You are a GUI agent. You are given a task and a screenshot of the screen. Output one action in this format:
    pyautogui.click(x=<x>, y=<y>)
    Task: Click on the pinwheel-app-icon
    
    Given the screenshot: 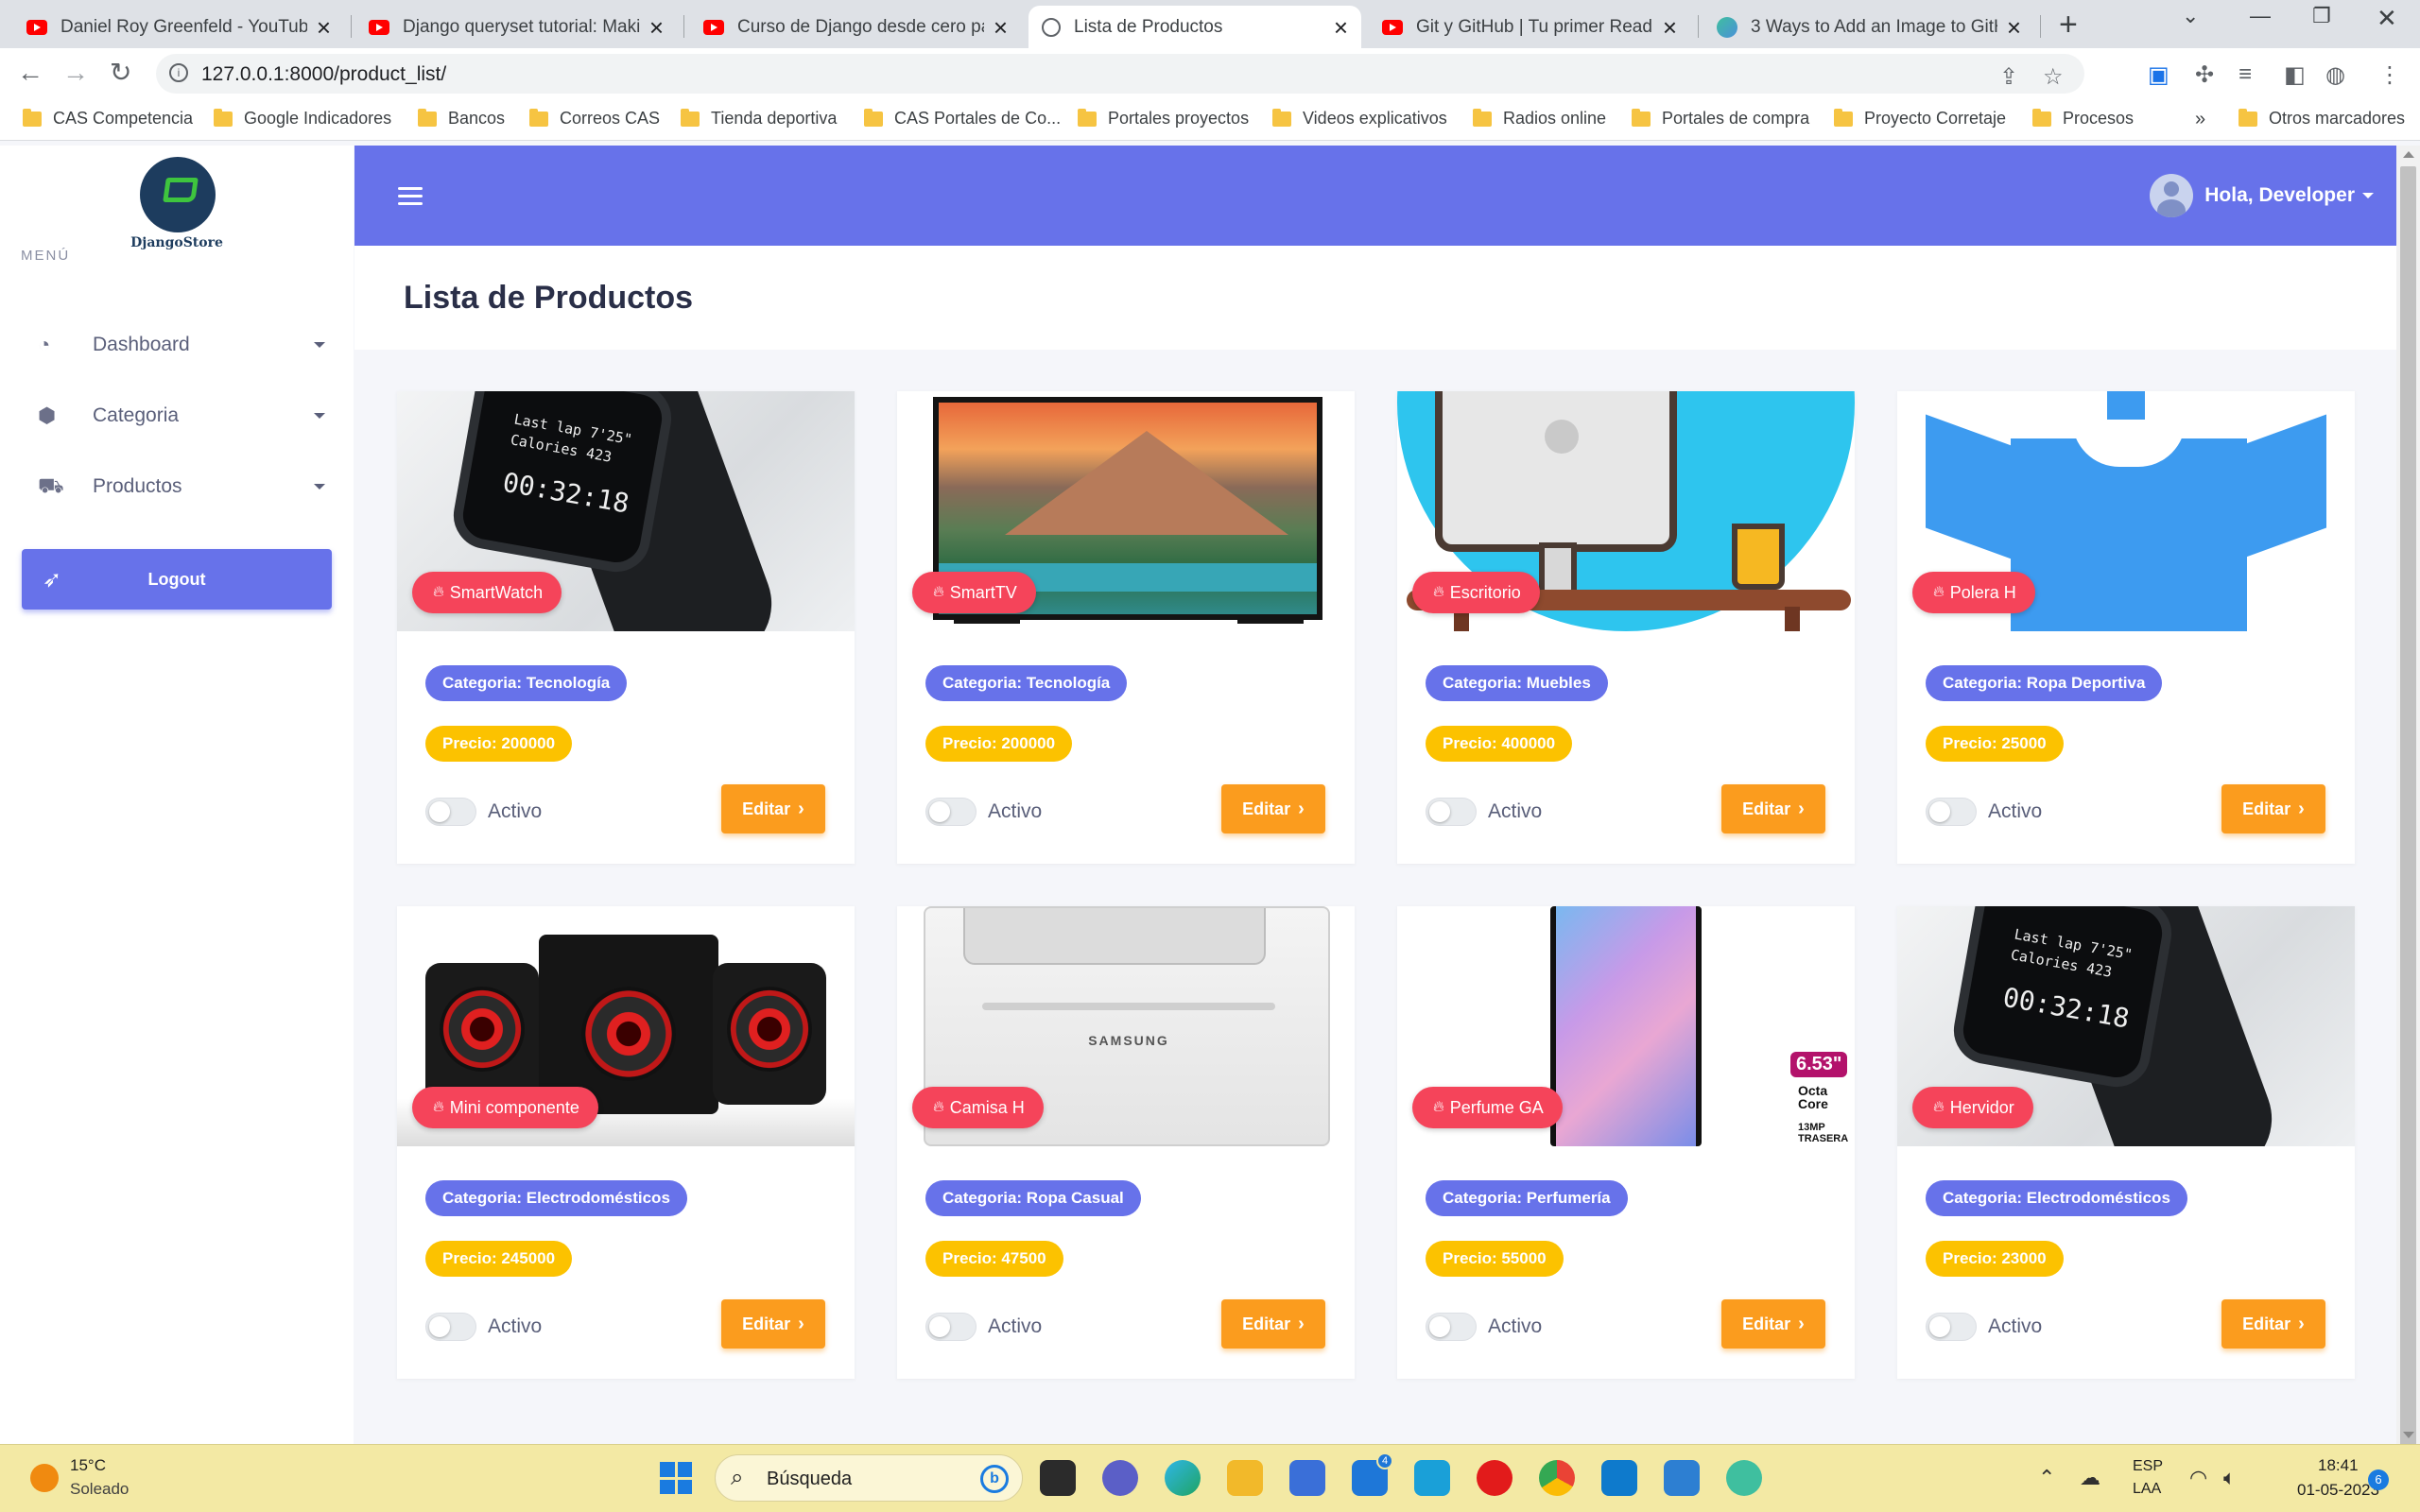 What is the action you would take?
    pyautogui.click(x=1744, y=1478)
    